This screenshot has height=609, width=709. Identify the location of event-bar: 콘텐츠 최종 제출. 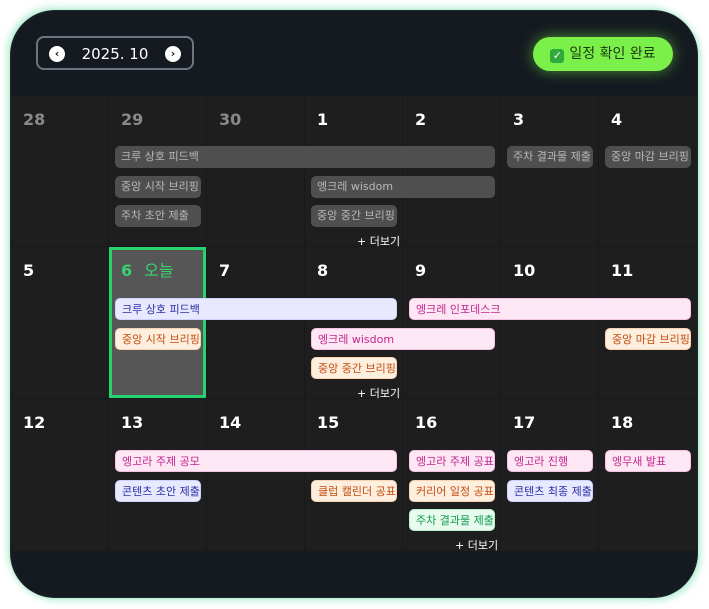
(550, 491).